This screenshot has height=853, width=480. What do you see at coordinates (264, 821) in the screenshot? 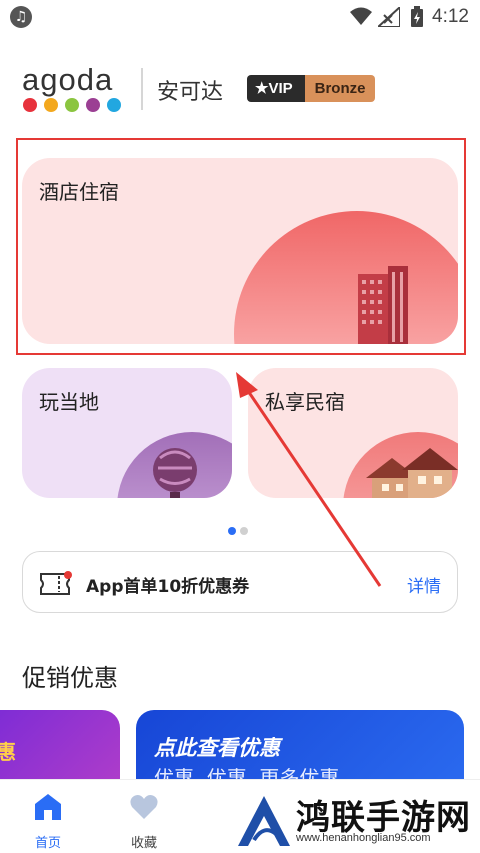
I see `watermark-logo-icon` at bounding box center [264, 821].